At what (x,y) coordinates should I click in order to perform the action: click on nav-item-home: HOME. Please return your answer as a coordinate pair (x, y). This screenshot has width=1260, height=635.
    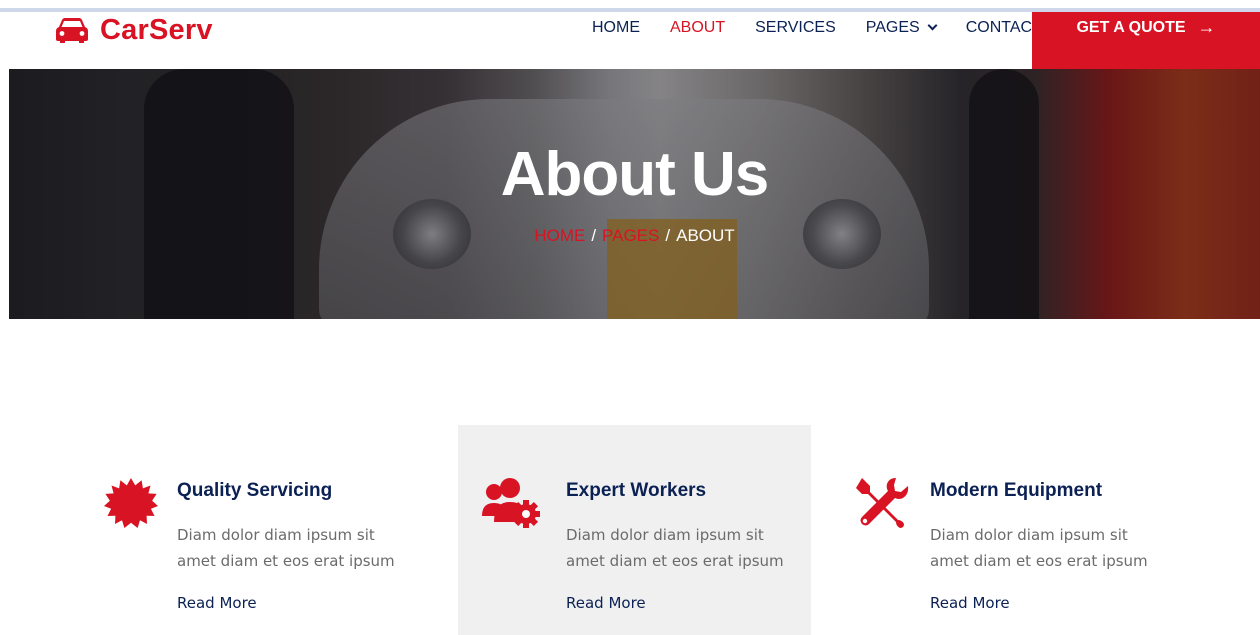
    Looking at the image, I should click on (616, 28).